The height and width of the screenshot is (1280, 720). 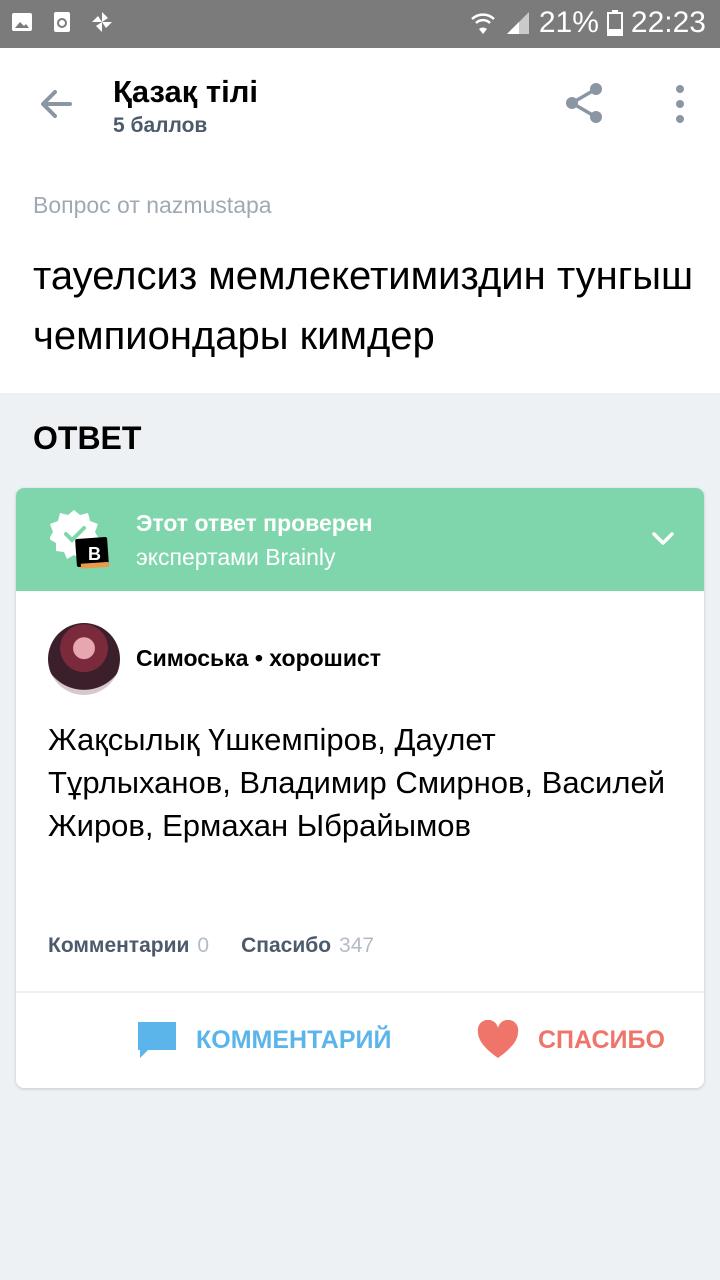 What do you see at coordinates (80, 539) in the screenshot?
I see `verified-badge-icon: B` at bounding box center [80, 539].